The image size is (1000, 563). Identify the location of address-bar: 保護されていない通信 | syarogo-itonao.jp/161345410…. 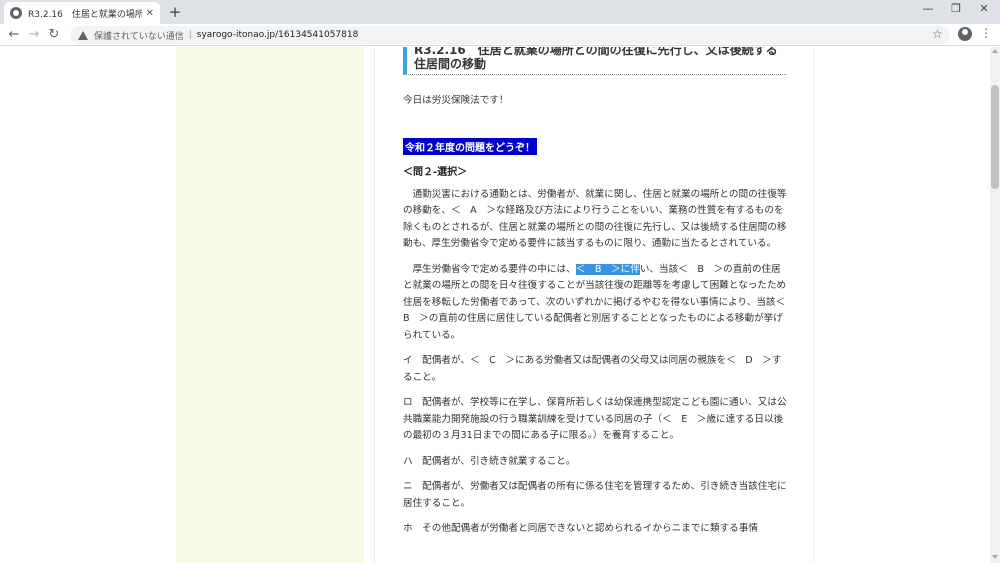
(510, 35).